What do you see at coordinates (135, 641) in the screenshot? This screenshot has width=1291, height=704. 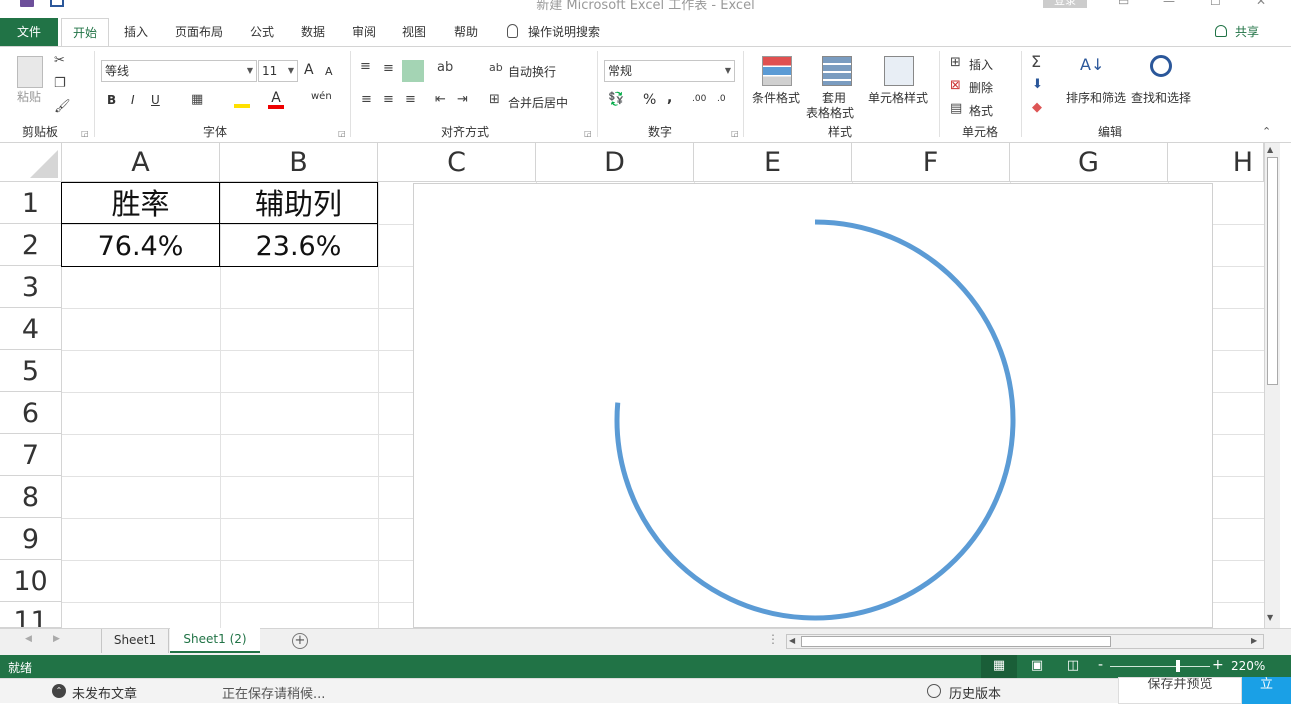 I see `sheet-tab-sheet1: Sheet1` at bounding box center [135, 641].